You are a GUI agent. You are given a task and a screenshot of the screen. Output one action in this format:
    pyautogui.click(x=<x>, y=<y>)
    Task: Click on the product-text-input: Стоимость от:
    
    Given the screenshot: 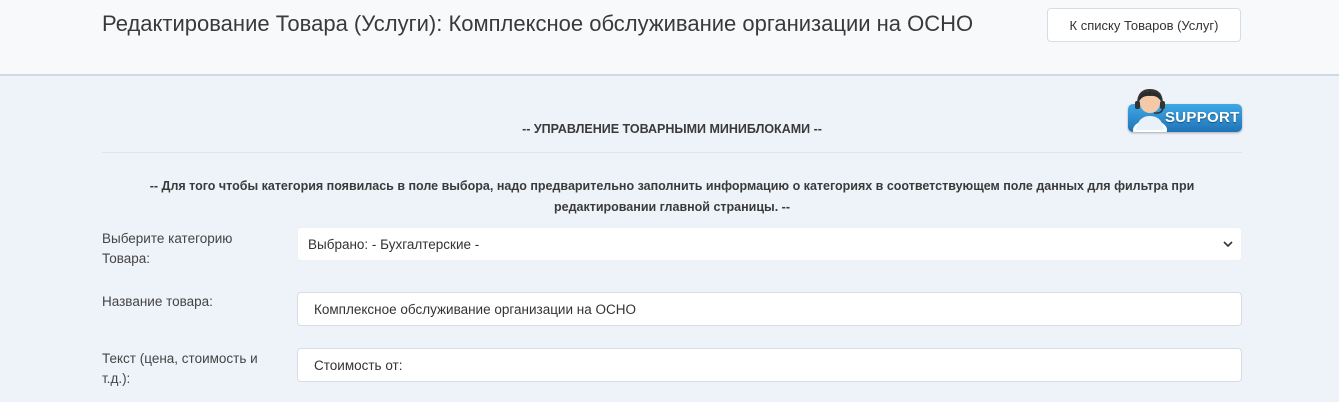 What is the action you would take?
    pyautogui.click(x=769, y=365)
    